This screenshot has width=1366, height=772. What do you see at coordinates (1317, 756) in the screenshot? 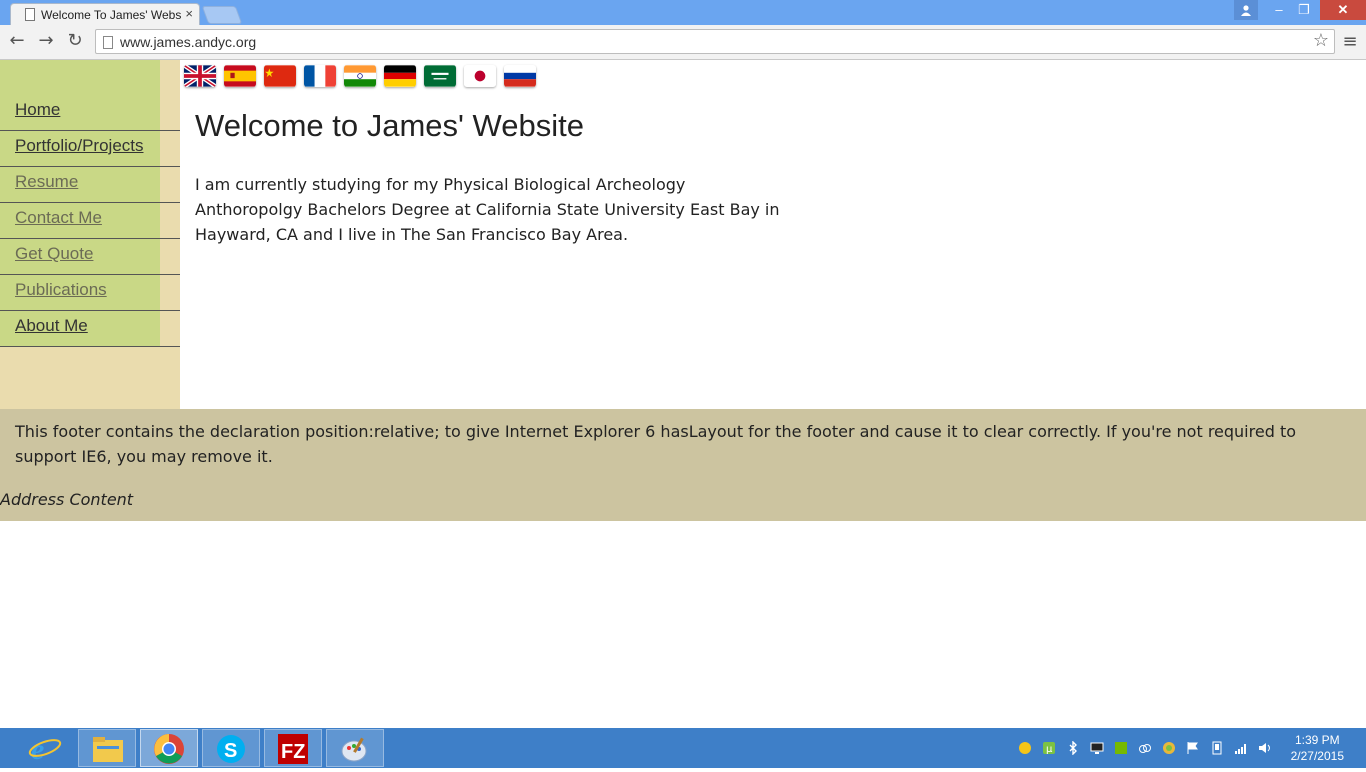
I see `clock-date: 2/27/2015` at bounding box center [1317, 756].